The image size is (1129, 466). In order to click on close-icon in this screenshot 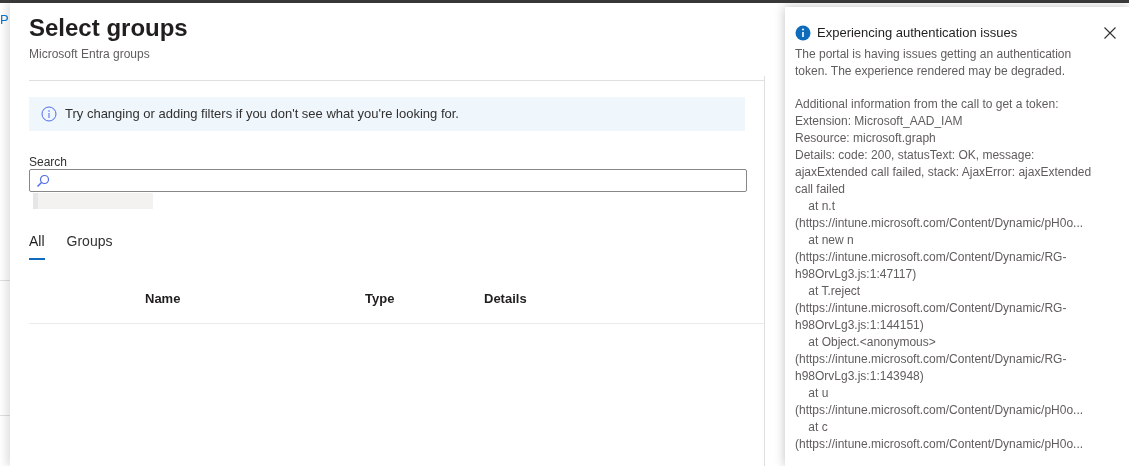, I will do `click(1110, 32)`.